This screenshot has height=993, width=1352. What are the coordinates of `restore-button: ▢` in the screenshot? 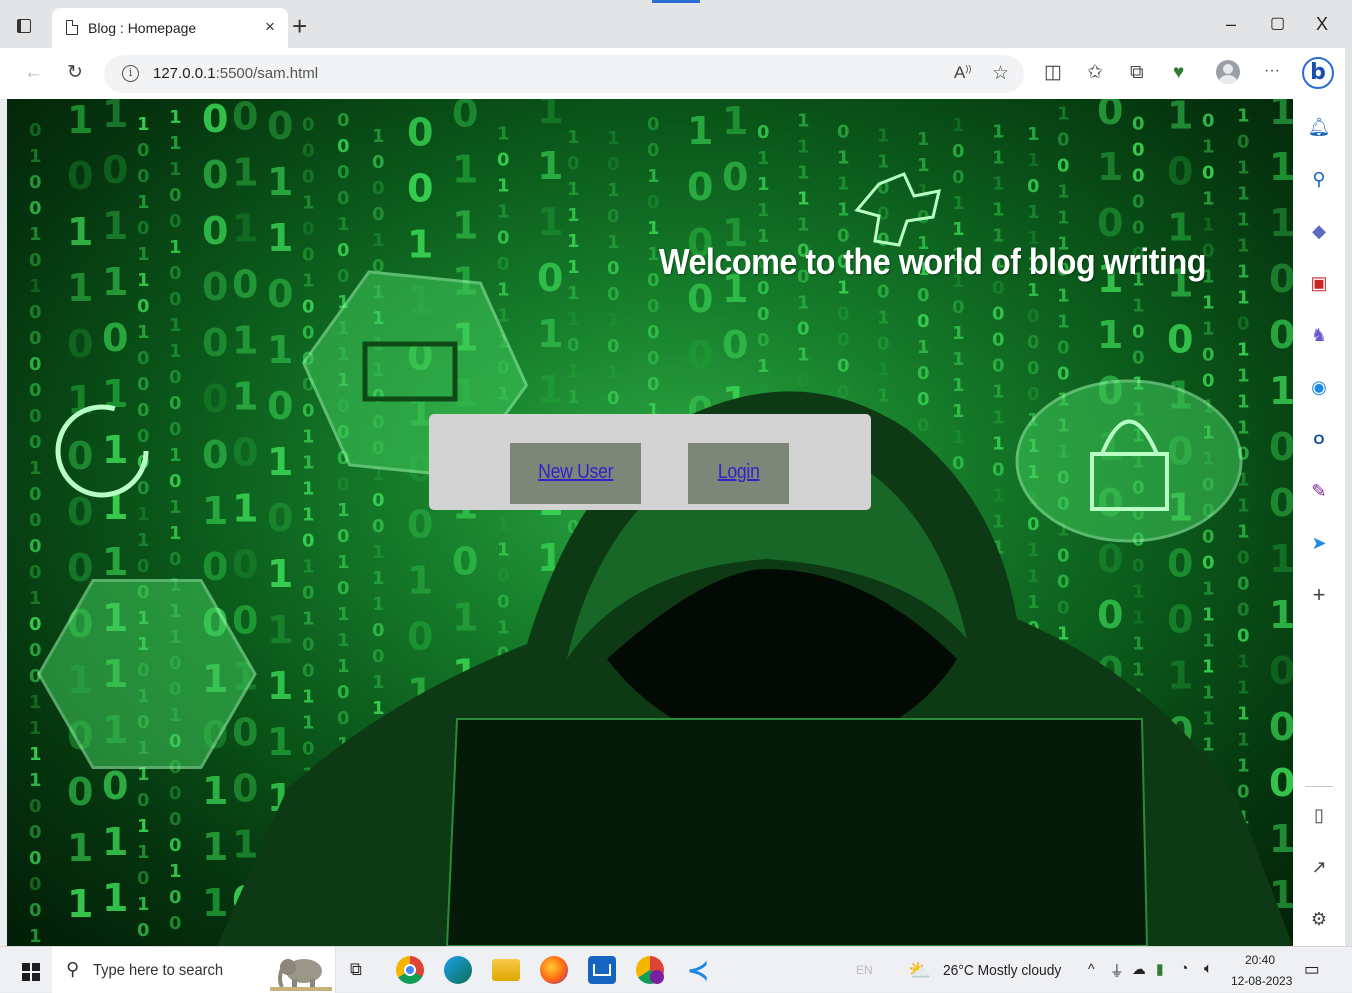 It's located at (1277, 24).